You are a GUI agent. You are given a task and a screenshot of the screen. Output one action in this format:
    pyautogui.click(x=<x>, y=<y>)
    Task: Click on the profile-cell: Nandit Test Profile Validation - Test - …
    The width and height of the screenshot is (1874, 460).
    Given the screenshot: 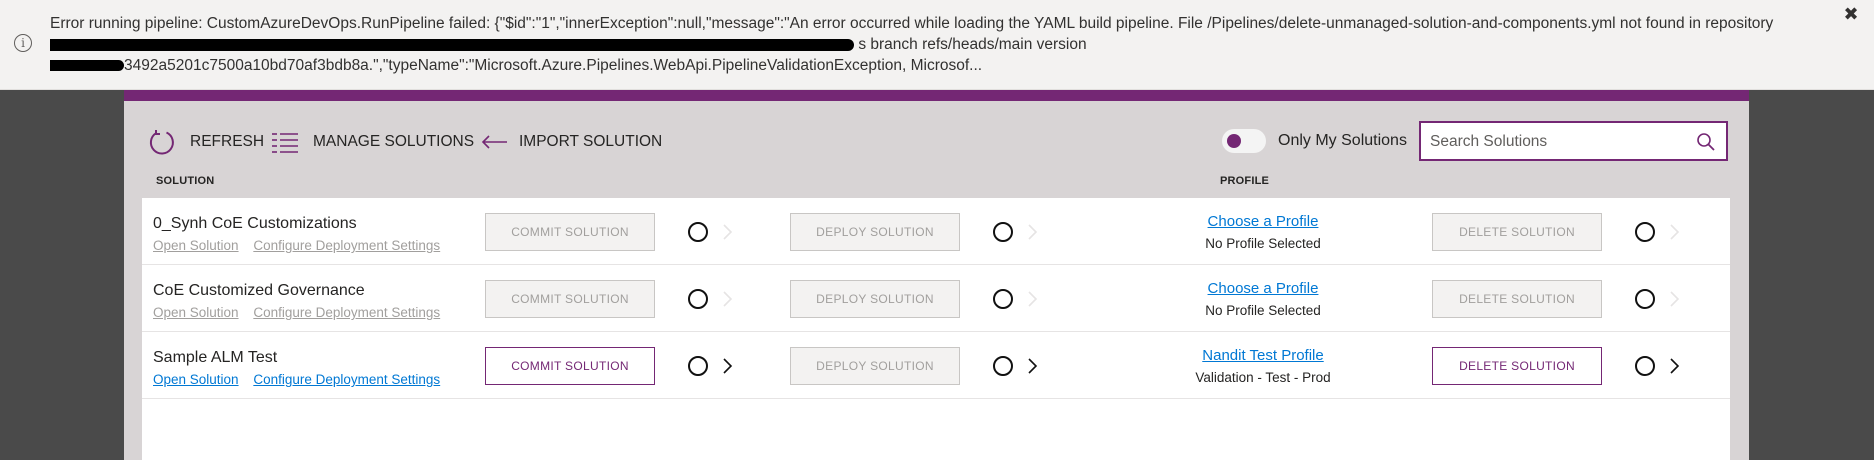 What is the action you would take?
    pyautogui.click(x=1263, y=366)
    